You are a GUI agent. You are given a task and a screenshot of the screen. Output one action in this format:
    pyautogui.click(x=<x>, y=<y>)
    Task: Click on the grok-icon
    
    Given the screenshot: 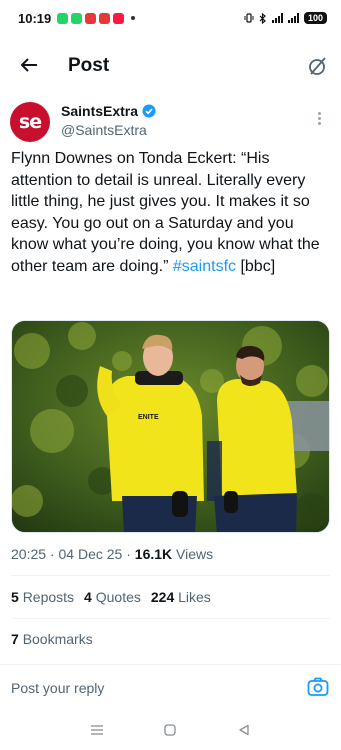 What is the action you would take?
    pyautogui.click(x=317, y=66)
    